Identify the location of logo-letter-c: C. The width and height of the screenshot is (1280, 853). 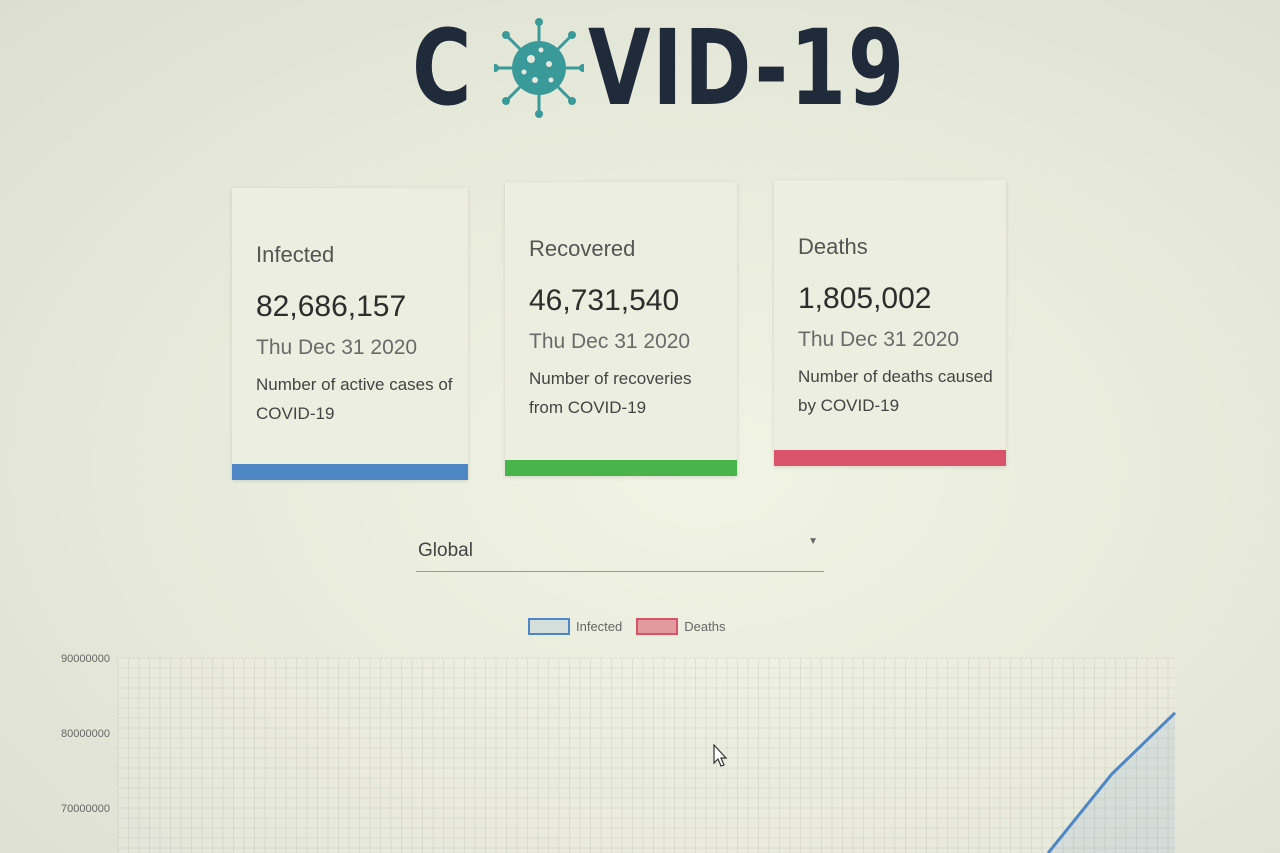
(443, 68).